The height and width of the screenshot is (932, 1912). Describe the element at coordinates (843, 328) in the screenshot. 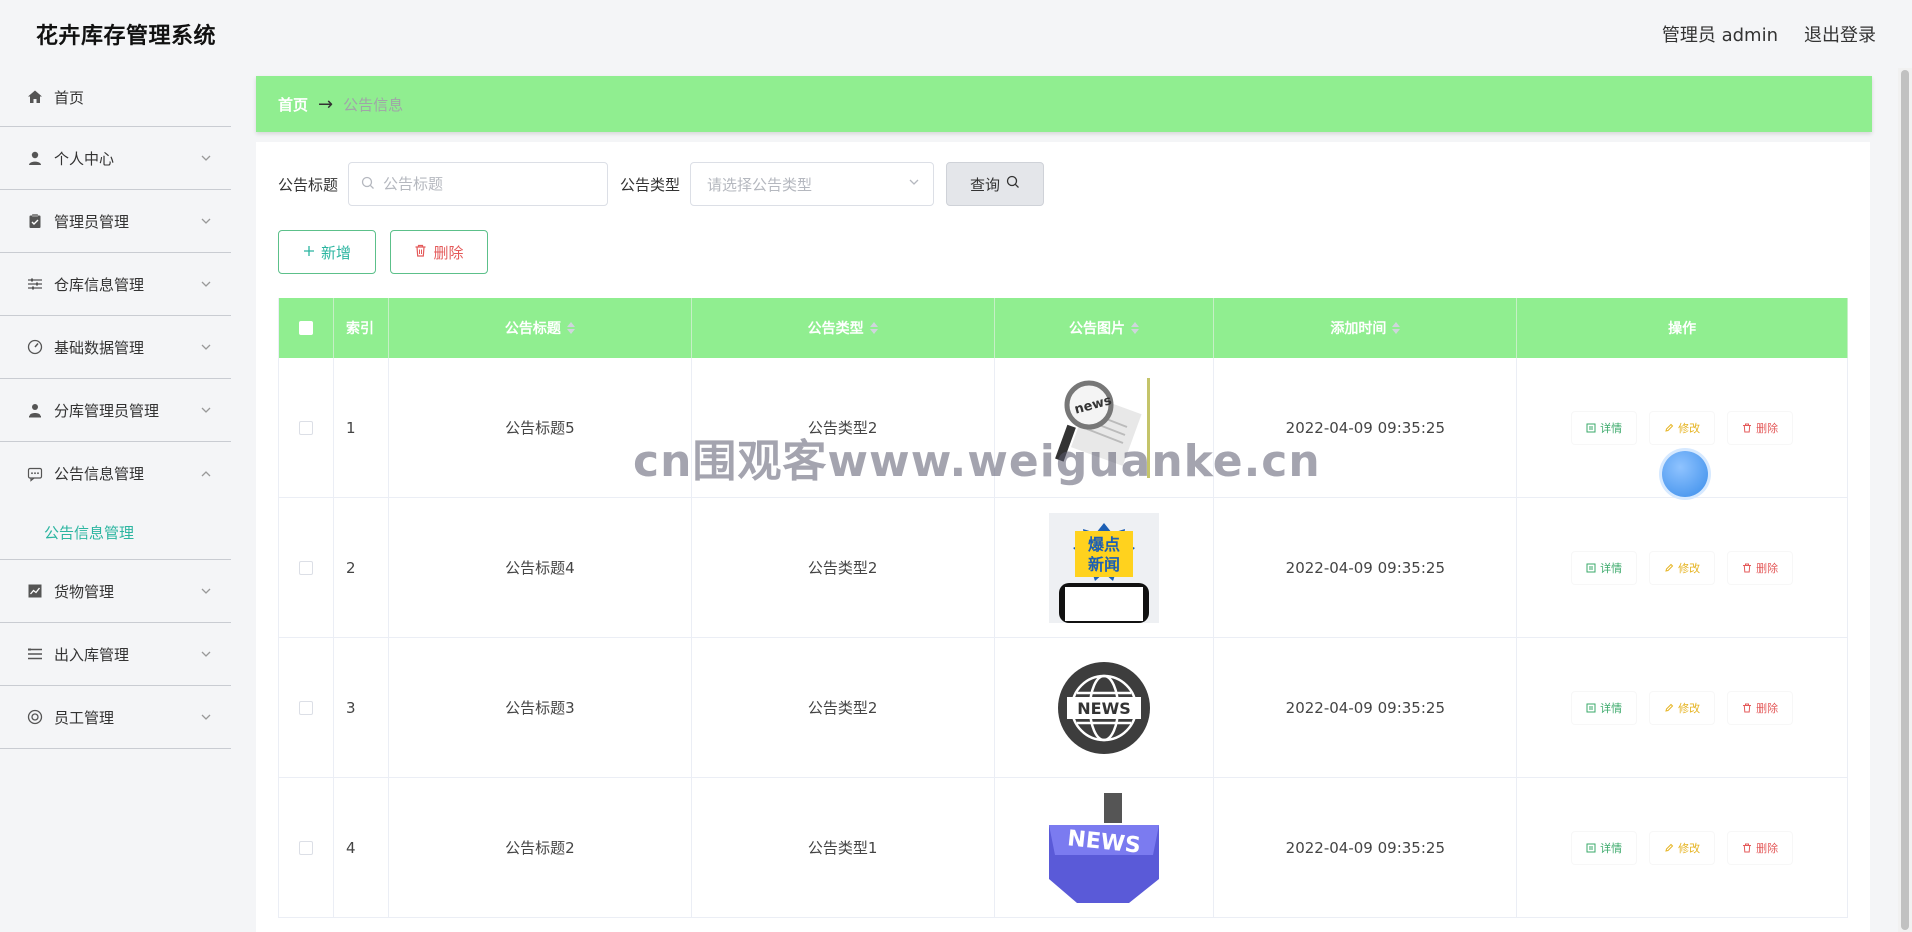

I see `header-type: 公告类型` at that location.